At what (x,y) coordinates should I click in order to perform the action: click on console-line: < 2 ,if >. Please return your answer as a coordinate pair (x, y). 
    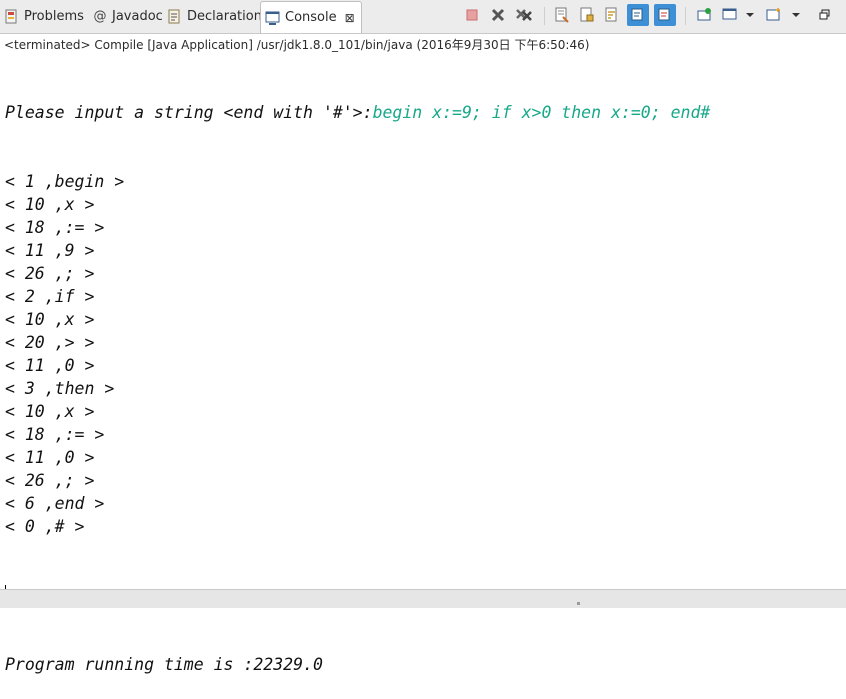
    Looking at the image, I should click on (50, 296).